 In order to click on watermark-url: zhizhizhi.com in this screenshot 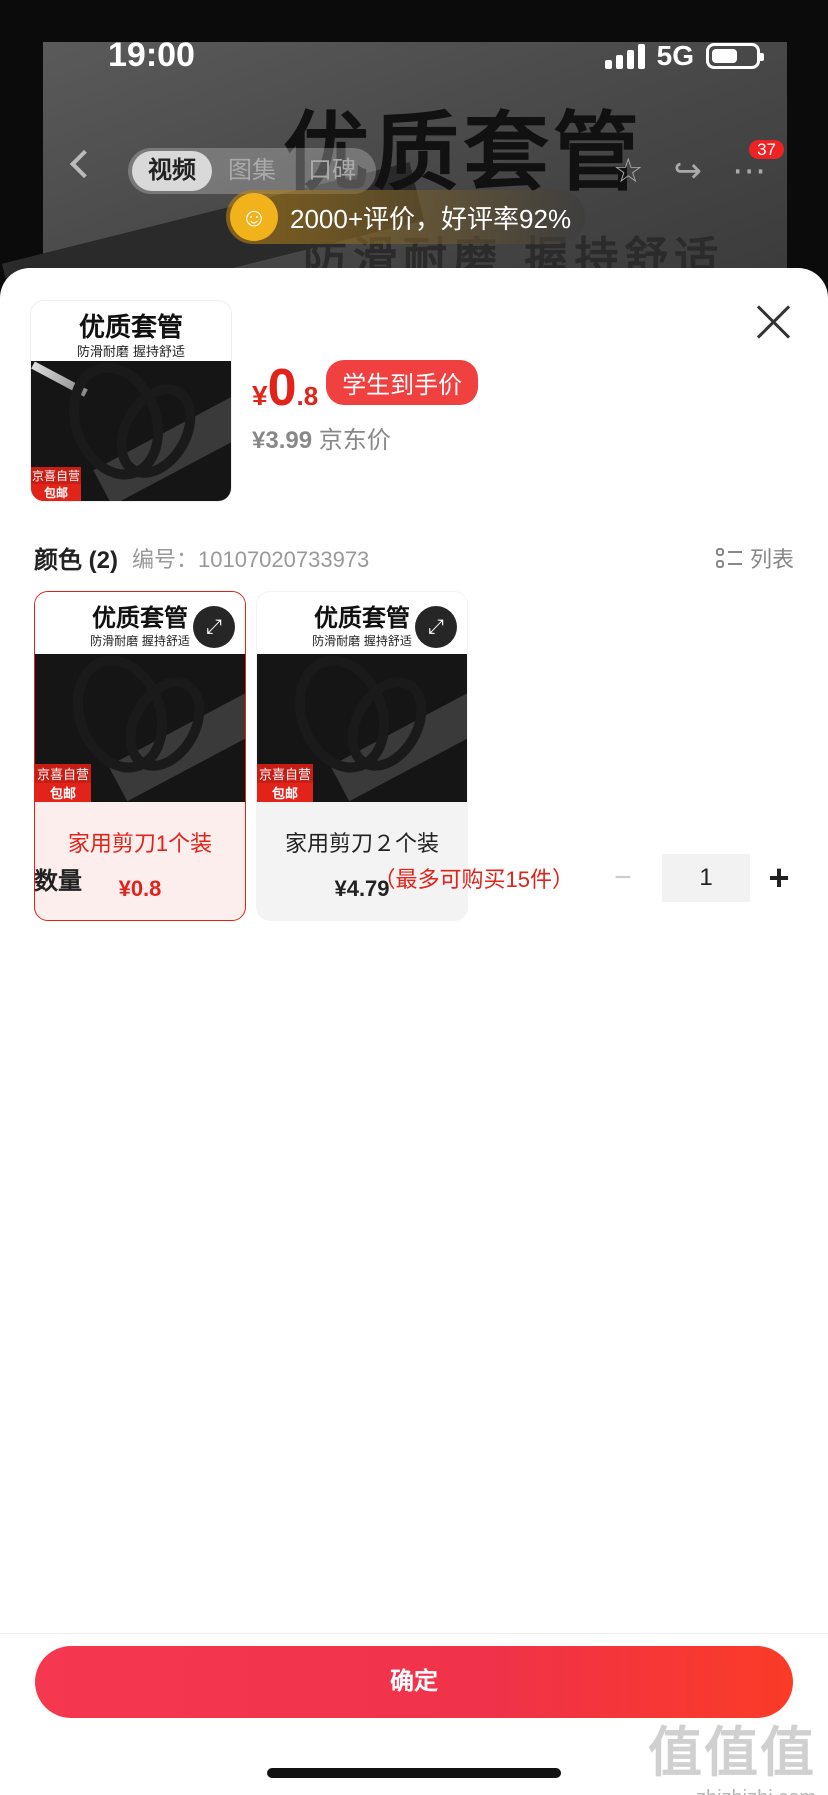, I will do `click(732, 1791)`.